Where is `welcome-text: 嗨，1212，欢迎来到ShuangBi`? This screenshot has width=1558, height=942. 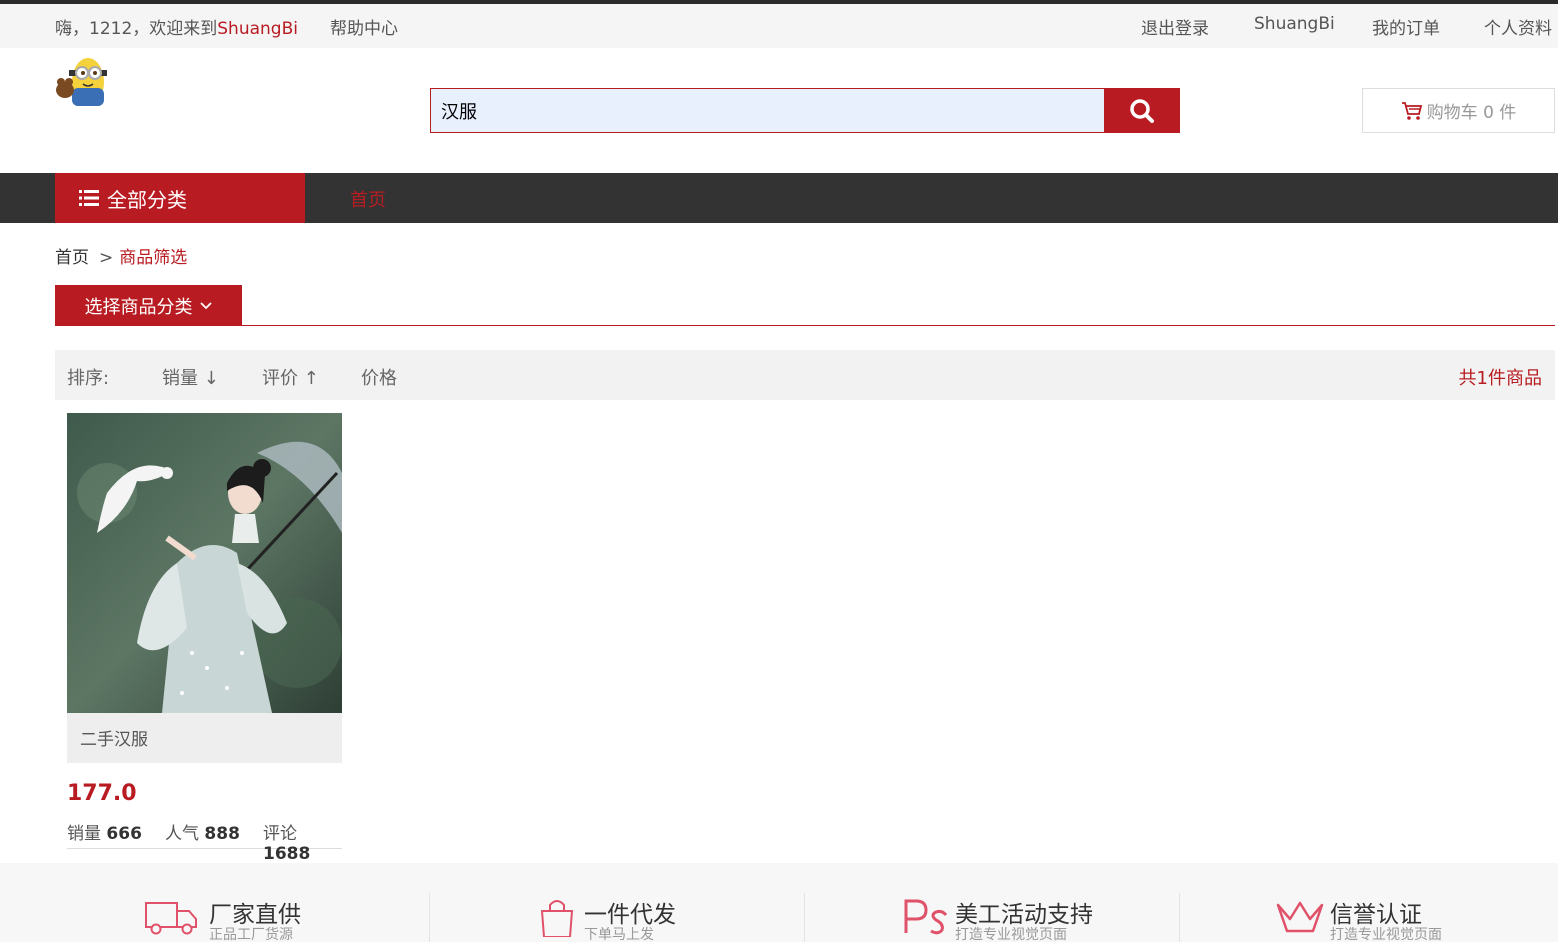
welcome-text: 嗨，1212，欢迎来到ShuangBi is located at coordinates (176, 26).